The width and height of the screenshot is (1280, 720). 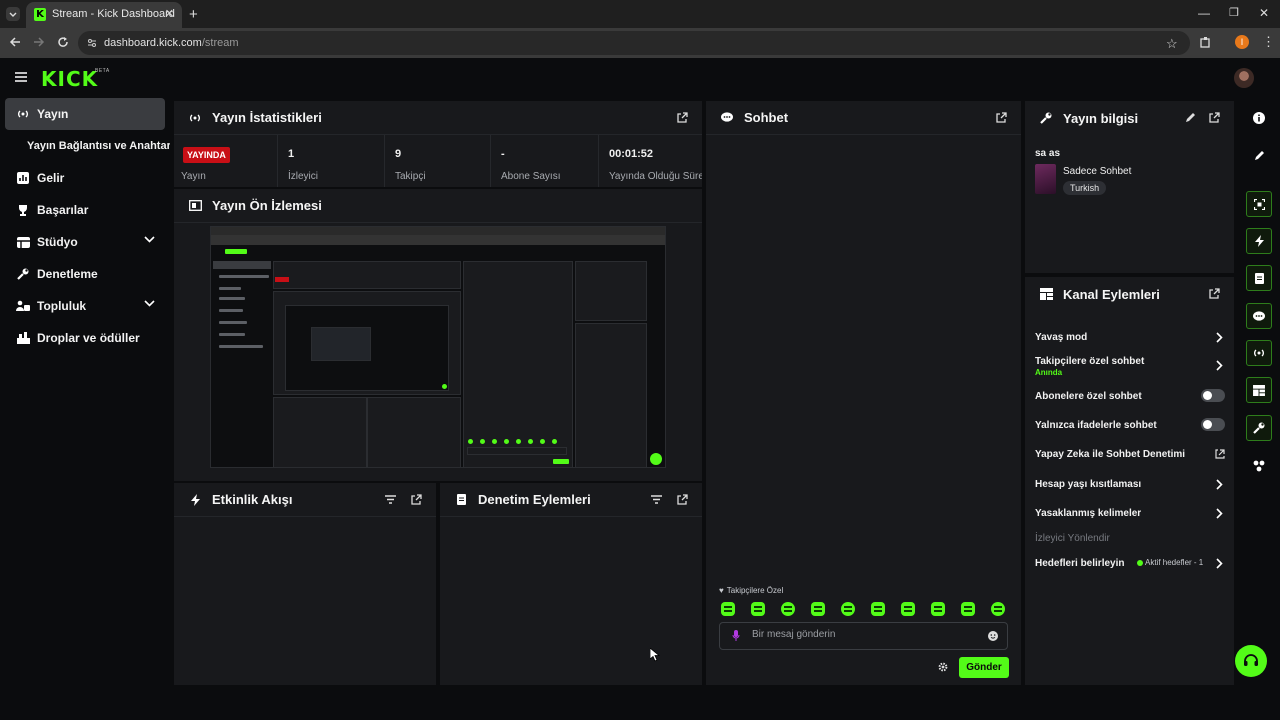 What do you see at coordinates (13, 14) in the screenshot?
I see `tab-list-icon` at bounding box center [13, 14].